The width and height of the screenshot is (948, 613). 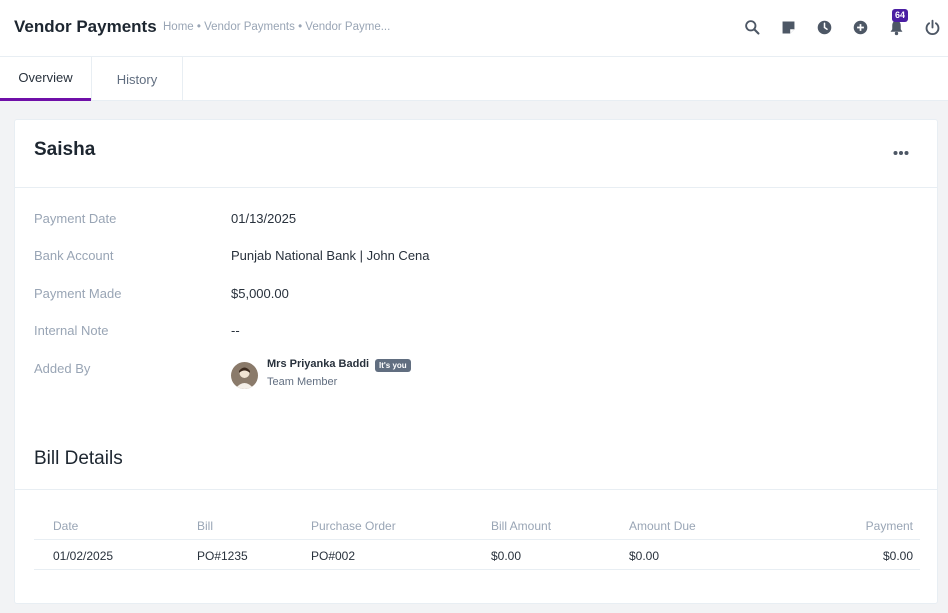 I want to click on sticky-note-icon, so click(x=788, y=27).